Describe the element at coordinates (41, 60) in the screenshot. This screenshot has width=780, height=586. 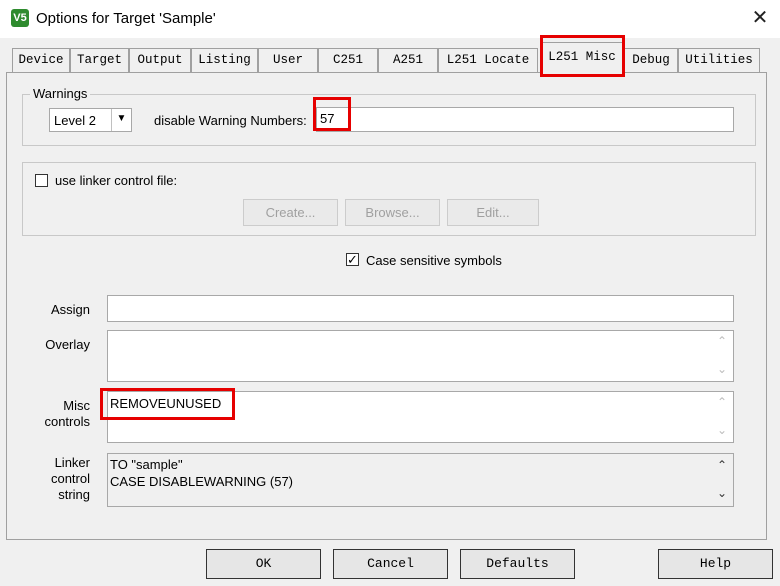
I see `tab-device: Device` at that location.